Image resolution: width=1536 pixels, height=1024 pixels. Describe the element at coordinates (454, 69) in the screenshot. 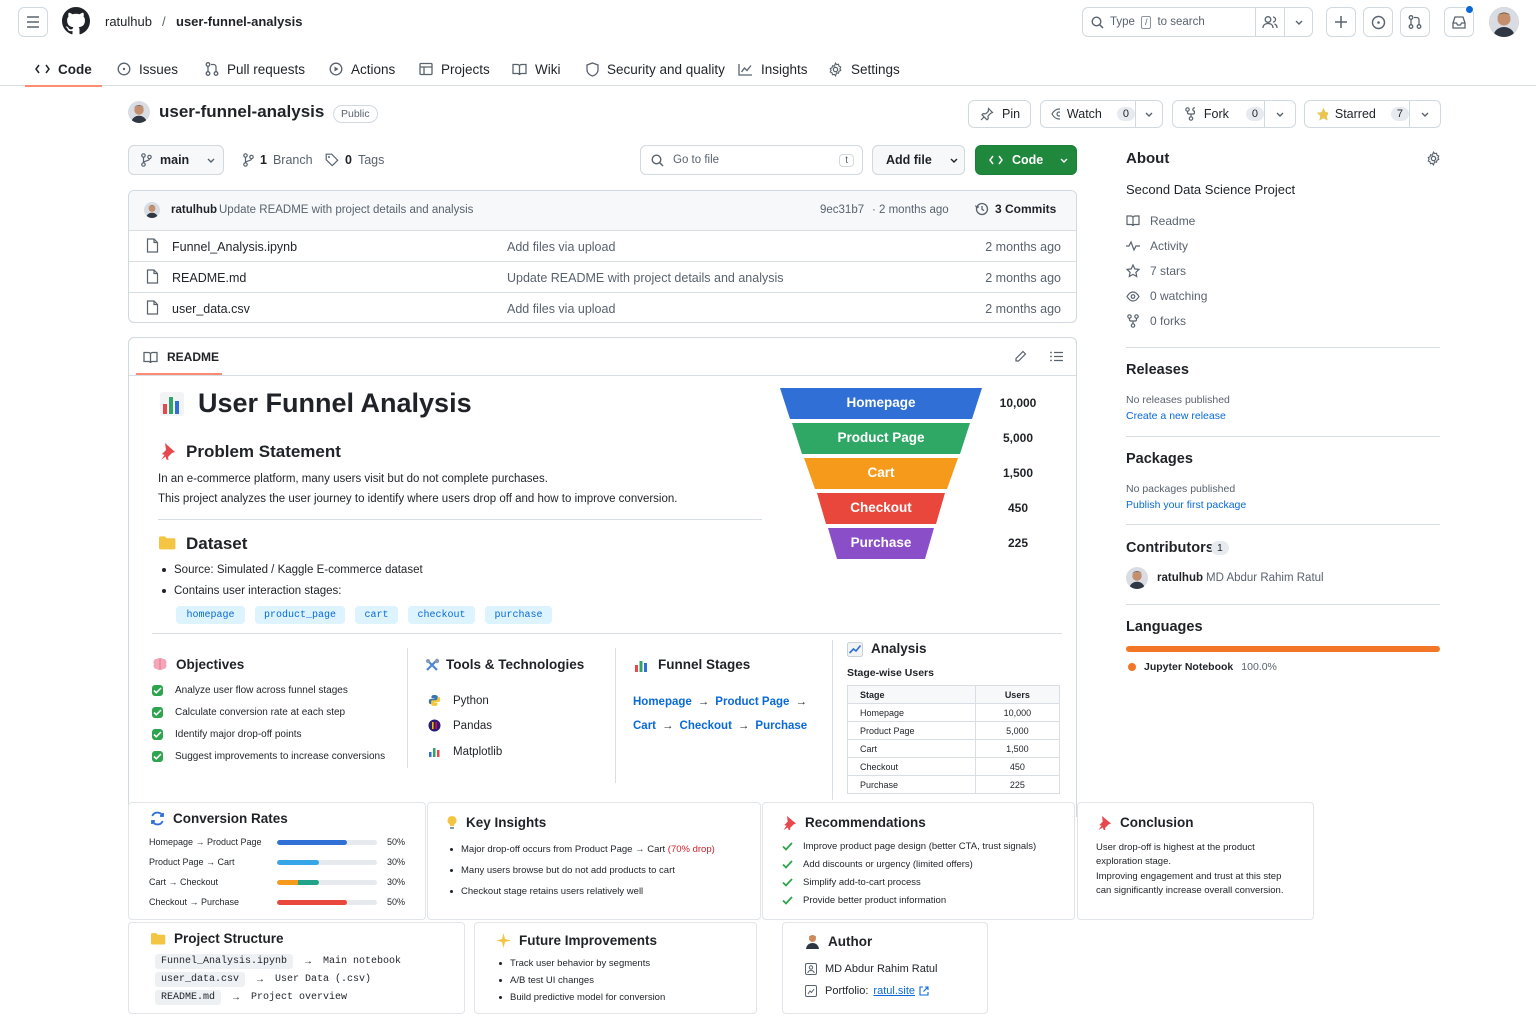

I see `tab-projects: Projects` at that location.